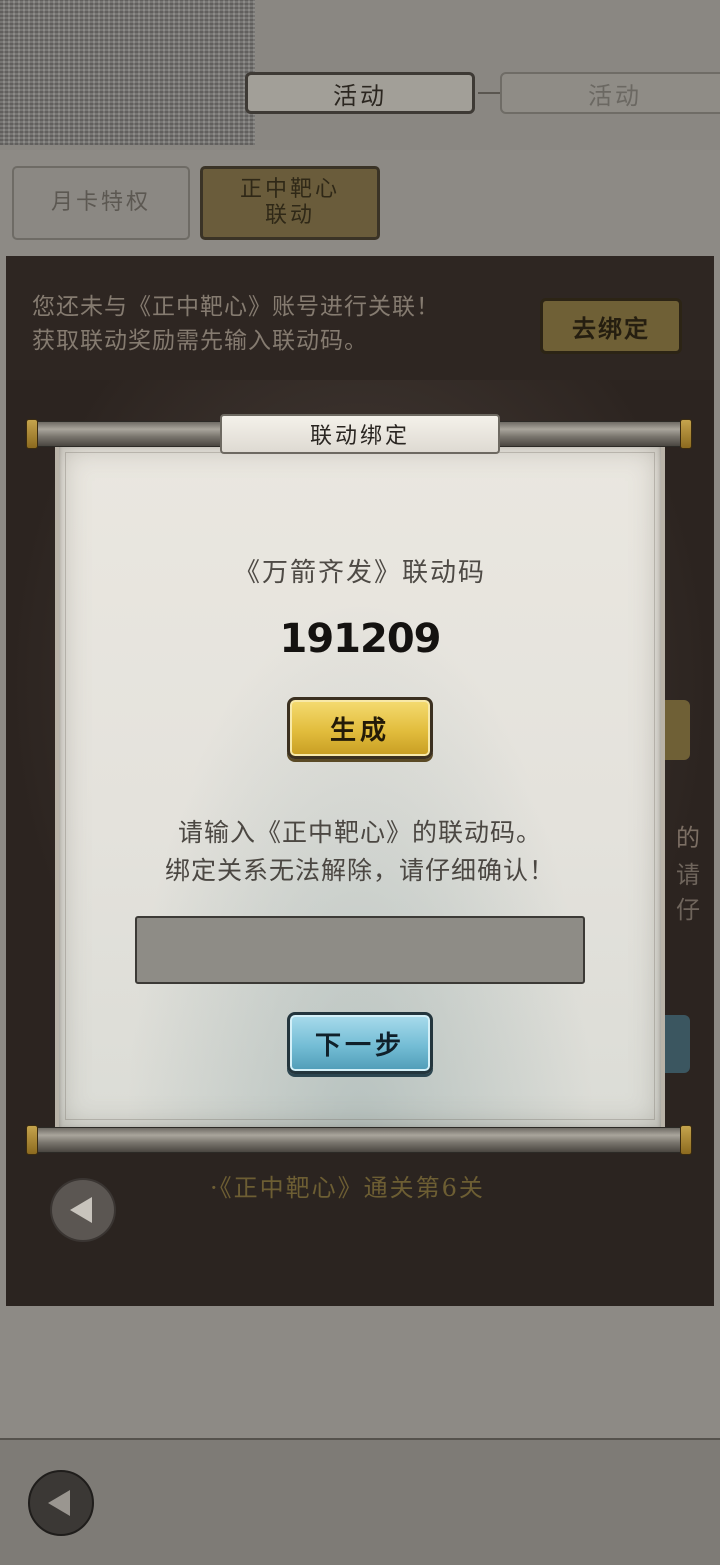 The width and height of the screenshot is (720, 1565). Describe the element at coordinates (360, 728) in the screenshot. I see `generate-button: 生成` at that location.